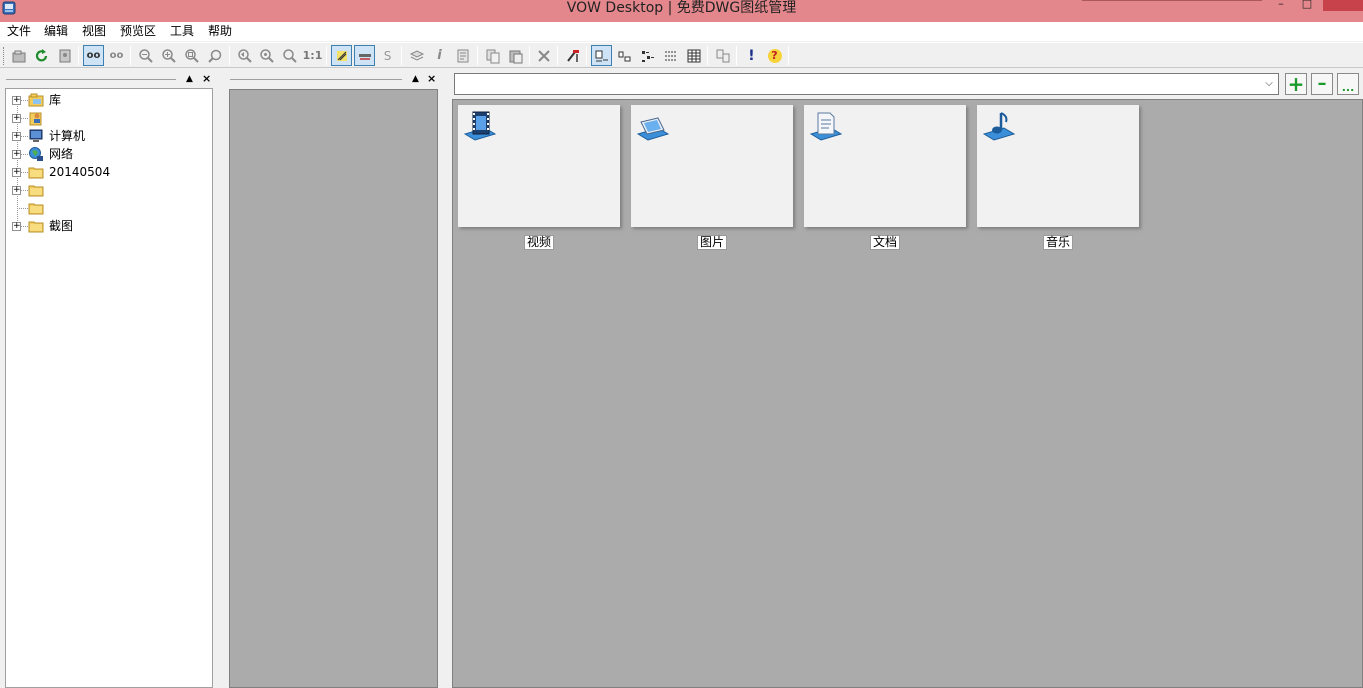 This screenshot has height=688, width=1363. I want to click on tree-item-computer: + 计算机, so click(106, 136).